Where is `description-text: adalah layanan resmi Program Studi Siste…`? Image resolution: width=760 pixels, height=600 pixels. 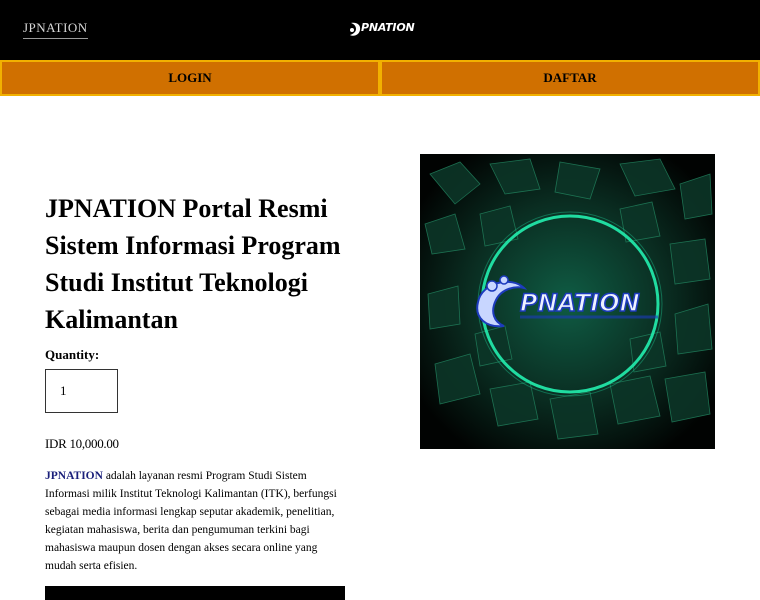 description-text: adalah layanan resmi Program Studi Siste… is located at coordinates (191, 521).